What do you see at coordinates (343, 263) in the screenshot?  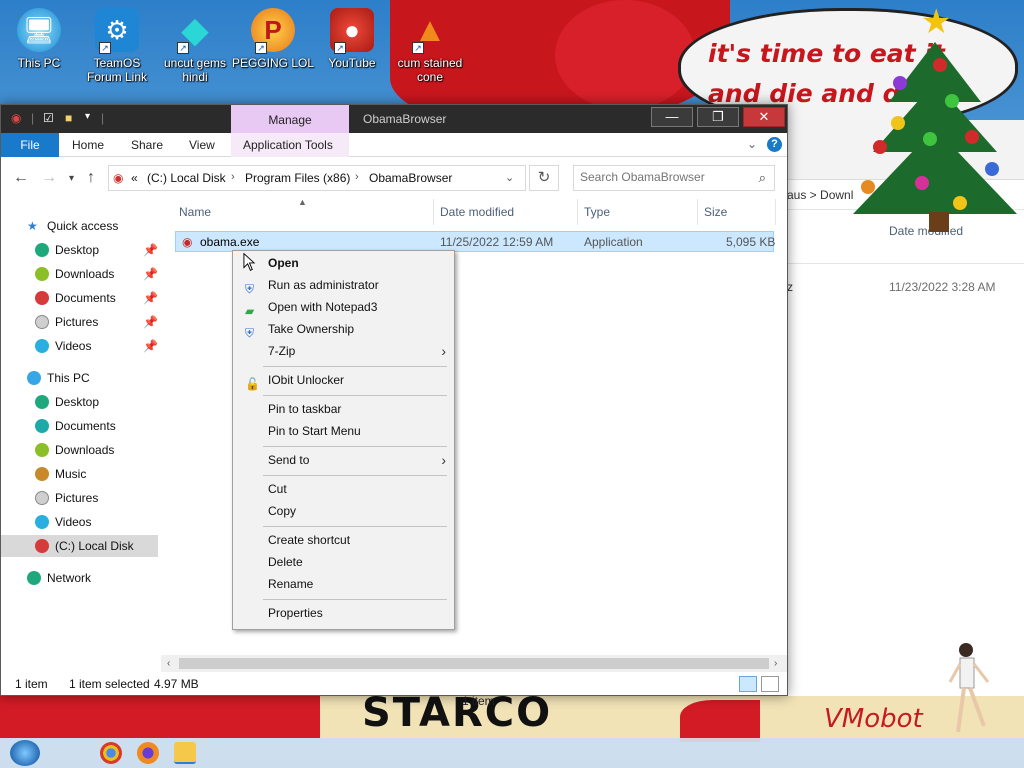 I see `menu-item-open: Open` at bounding box center [343, 263].